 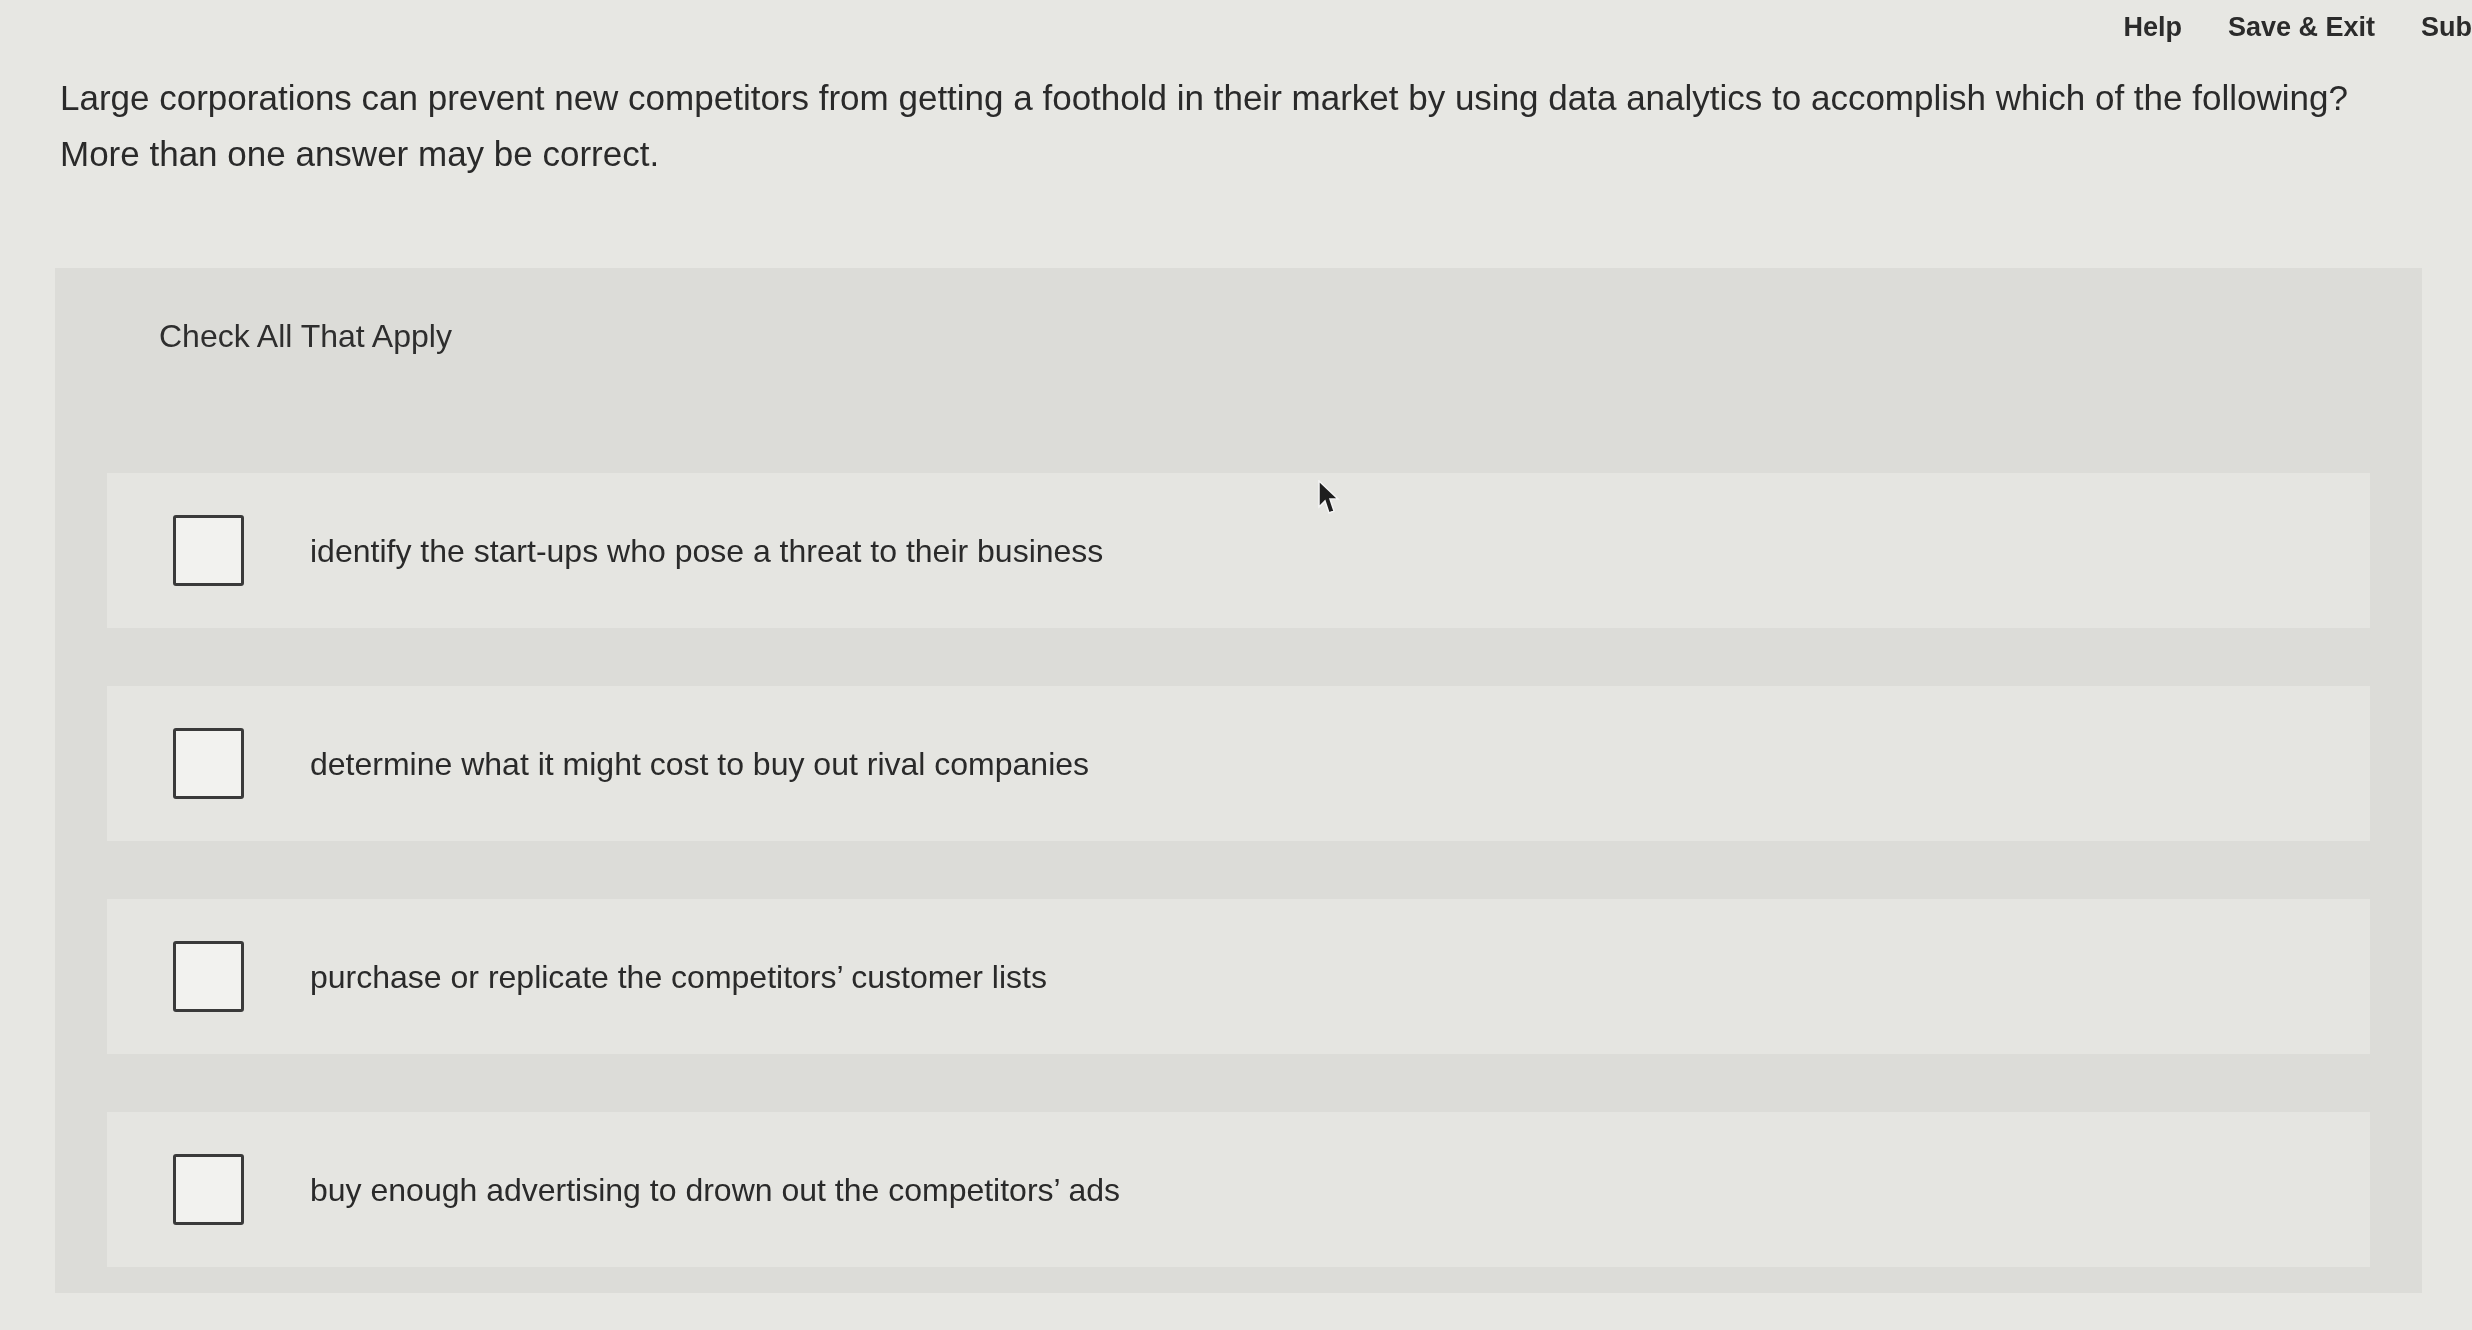 What do you see at coordinates (2446, 28) in the screenshot?
I see `header-link: Sub` at bounding box center [2446, 28].